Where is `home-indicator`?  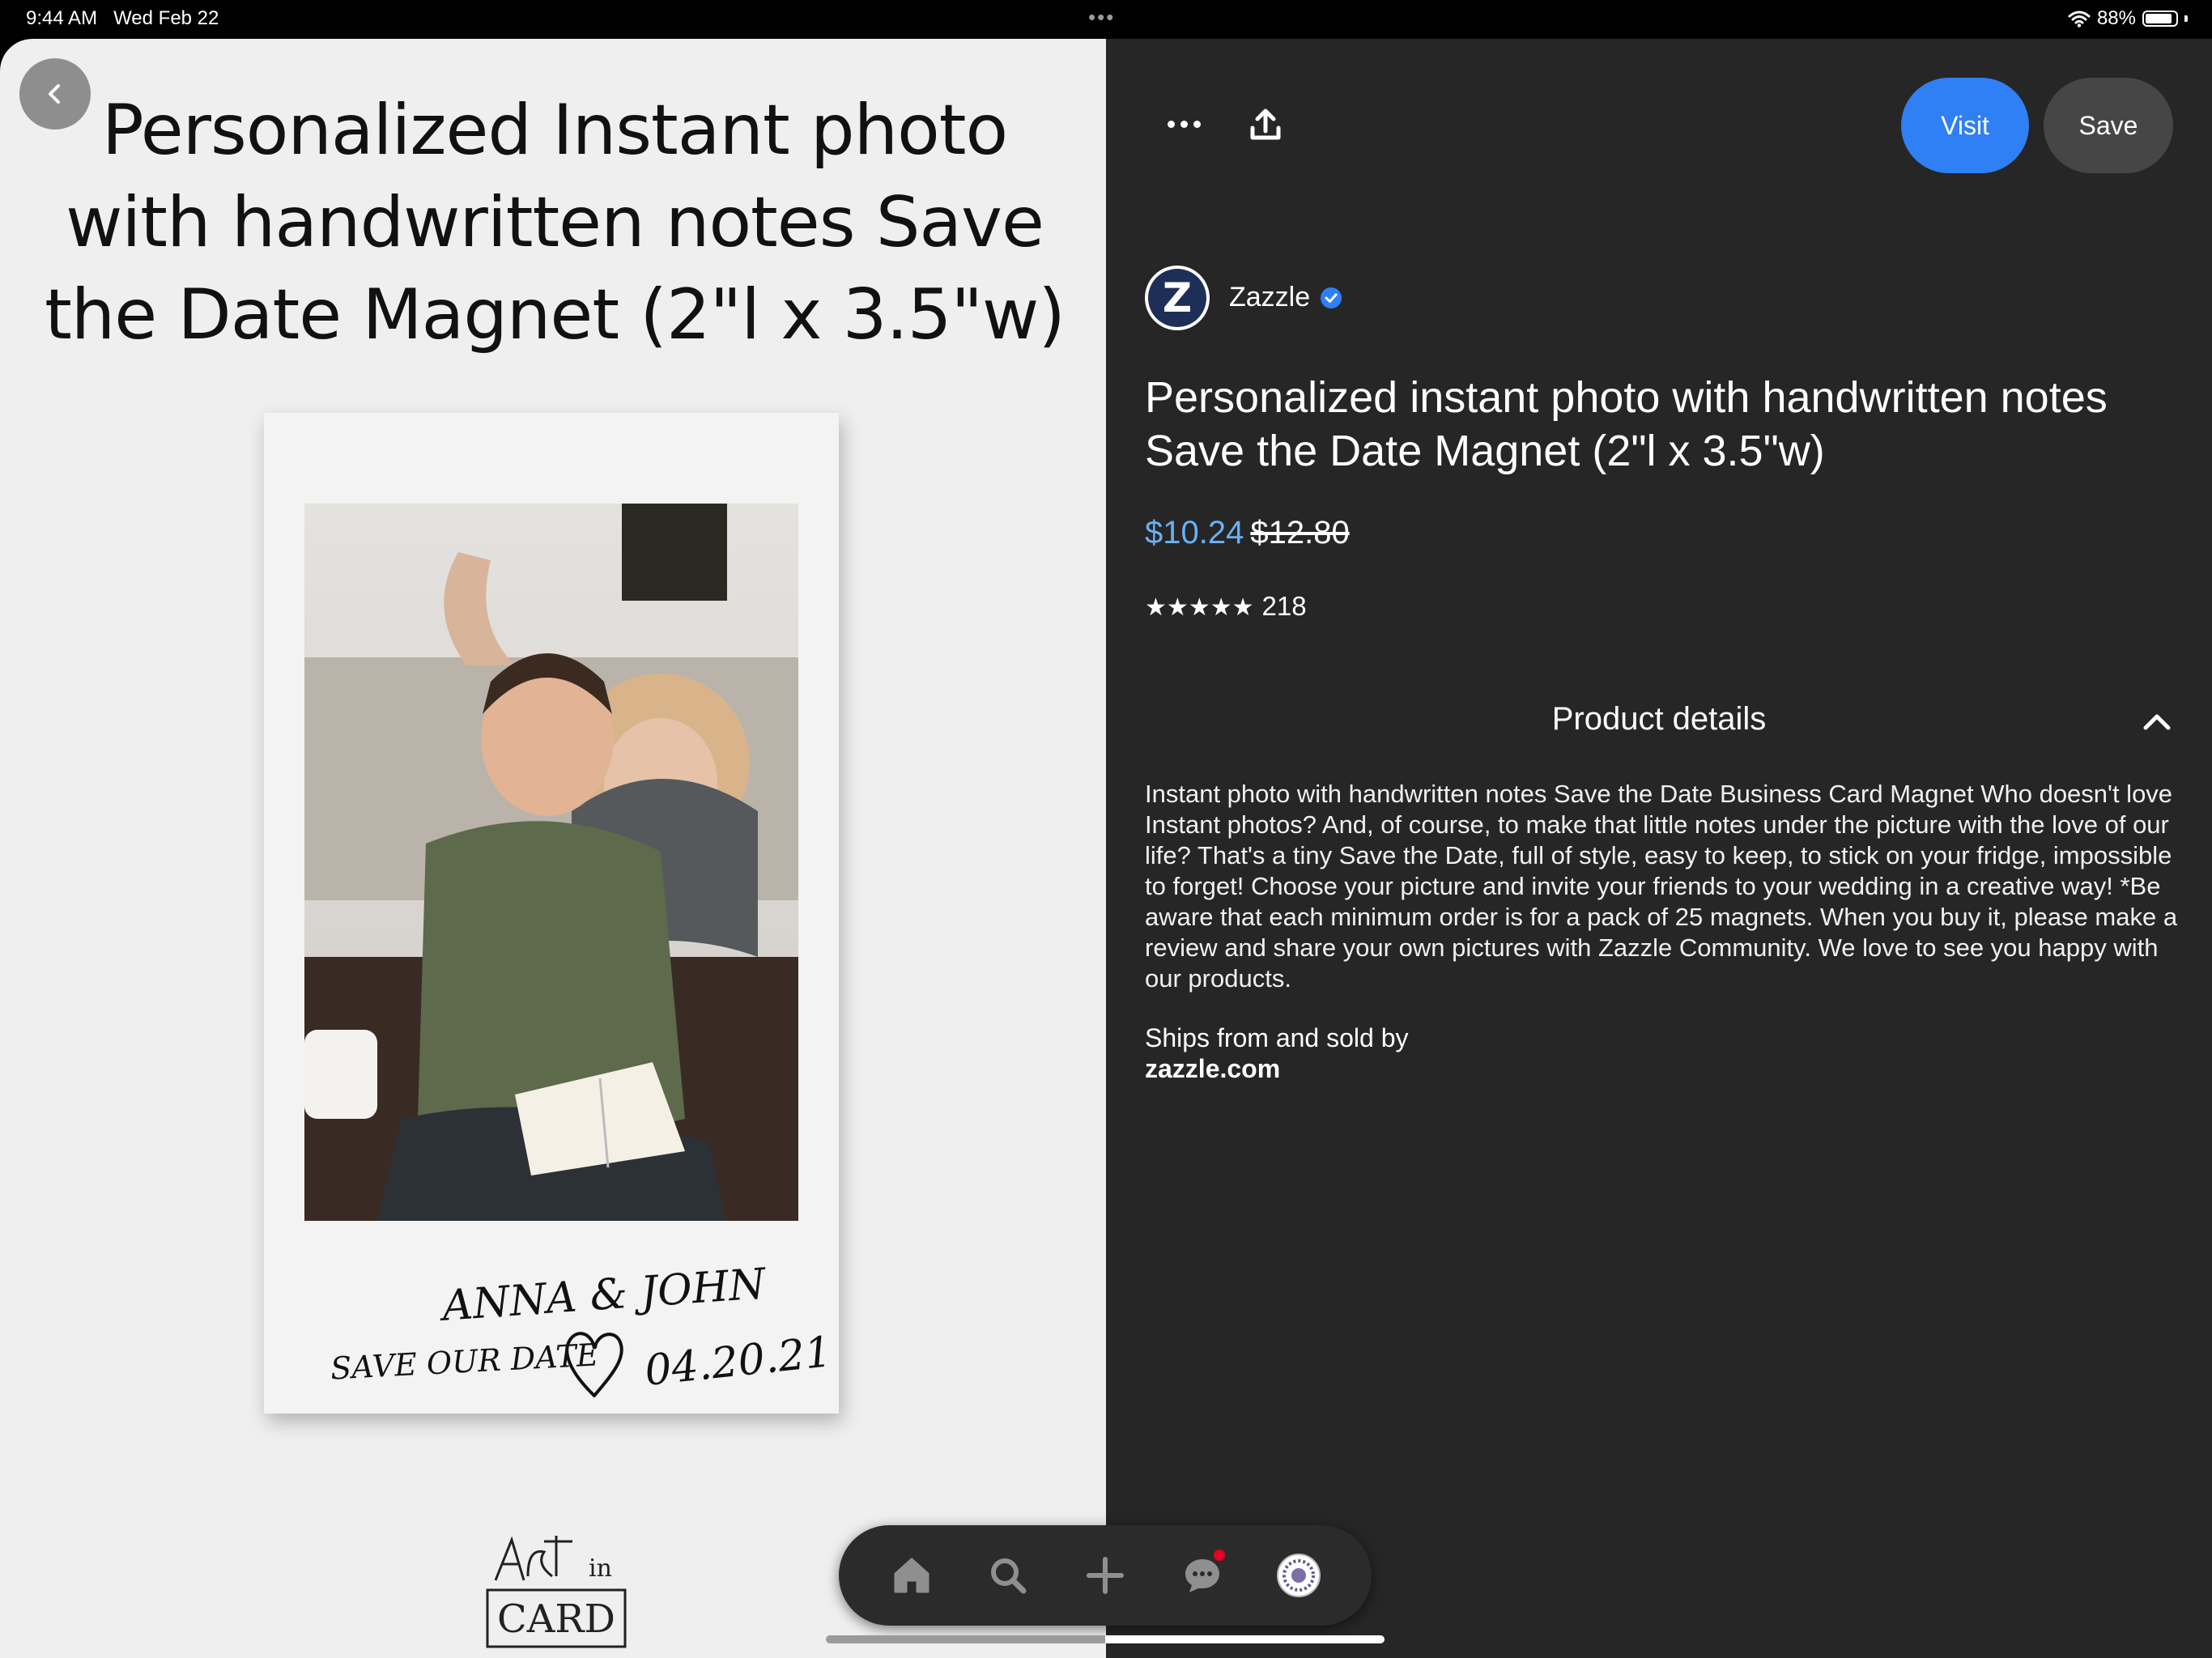 home-indicator is located at coordinates (1105, 1639).